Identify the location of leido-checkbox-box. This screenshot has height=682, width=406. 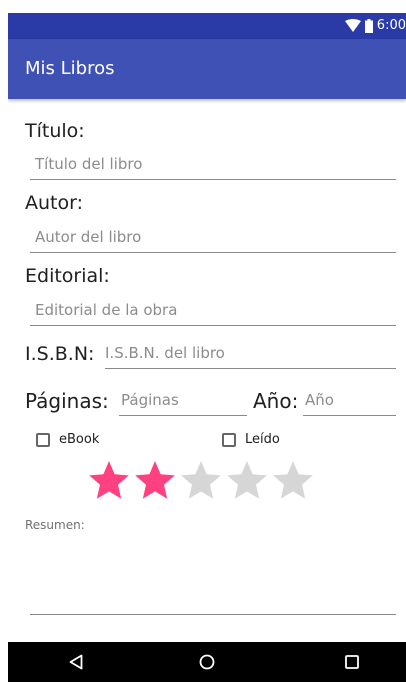
(229, 439).